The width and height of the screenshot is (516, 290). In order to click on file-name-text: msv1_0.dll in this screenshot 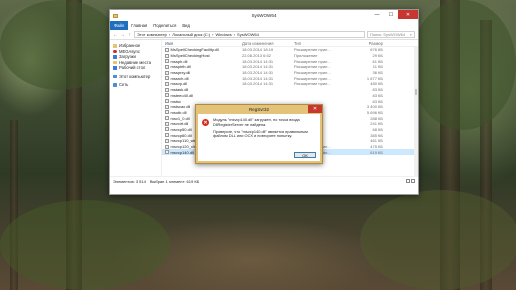, I will do `click(180, 118)`.